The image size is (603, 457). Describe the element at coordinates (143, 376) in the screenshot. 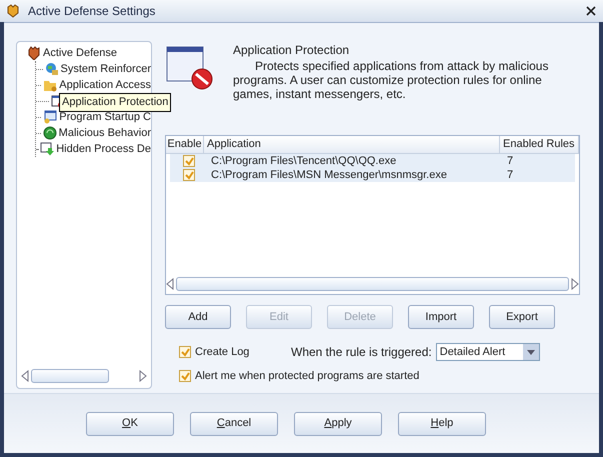

I see `scroll-right-icon` at that location.